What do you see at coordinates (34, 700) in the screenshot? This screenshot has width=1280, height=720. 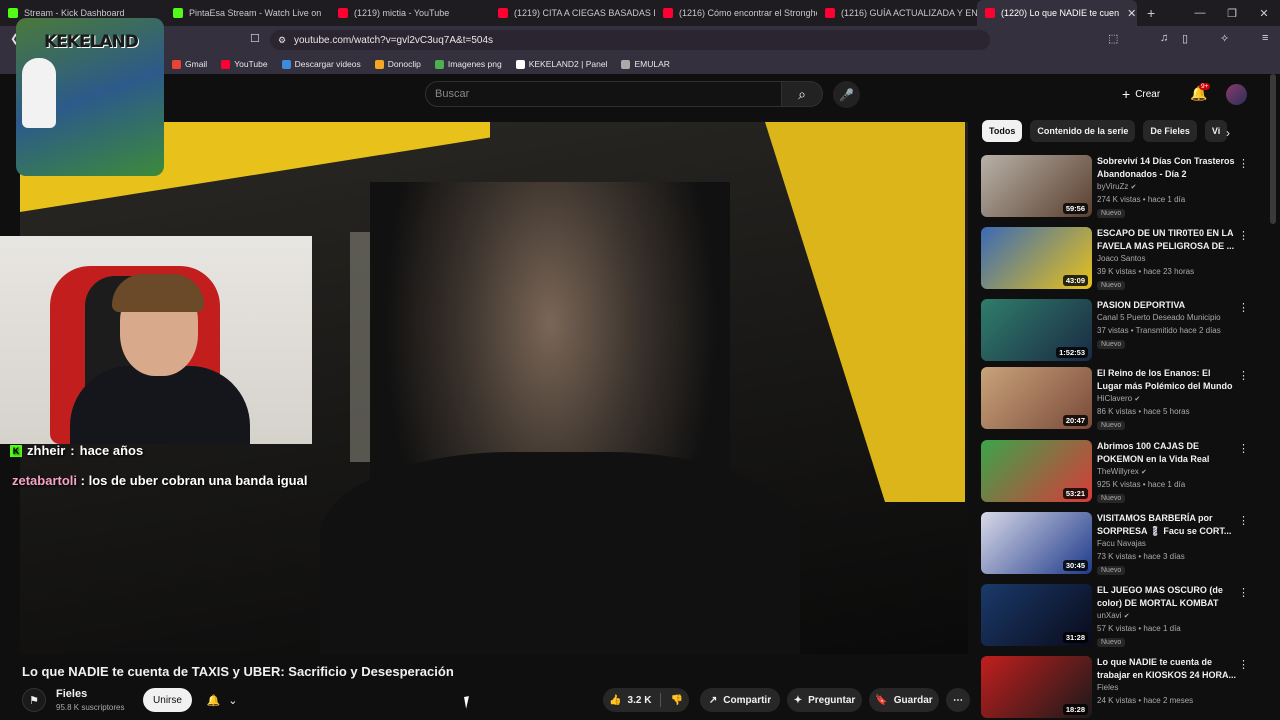 I see `channel-avatar: ⚑` at bounding box center [34, 700].